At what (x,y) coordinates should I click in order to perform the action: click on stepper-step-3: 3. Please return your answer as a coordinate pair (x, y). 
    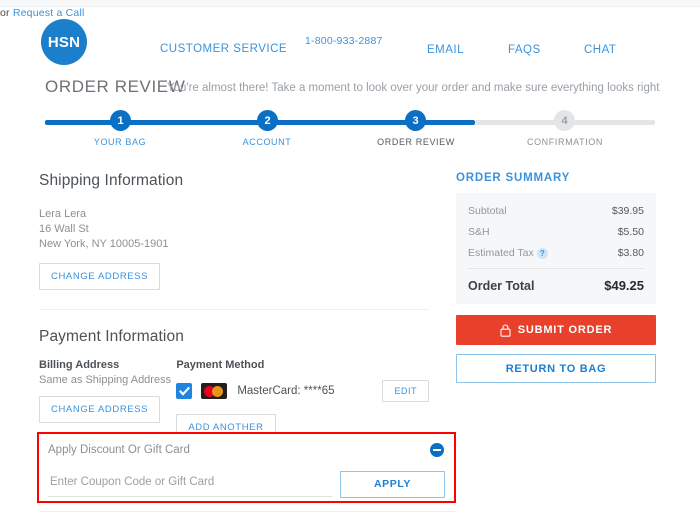
    Looking at the image, I should click on (415, 120).